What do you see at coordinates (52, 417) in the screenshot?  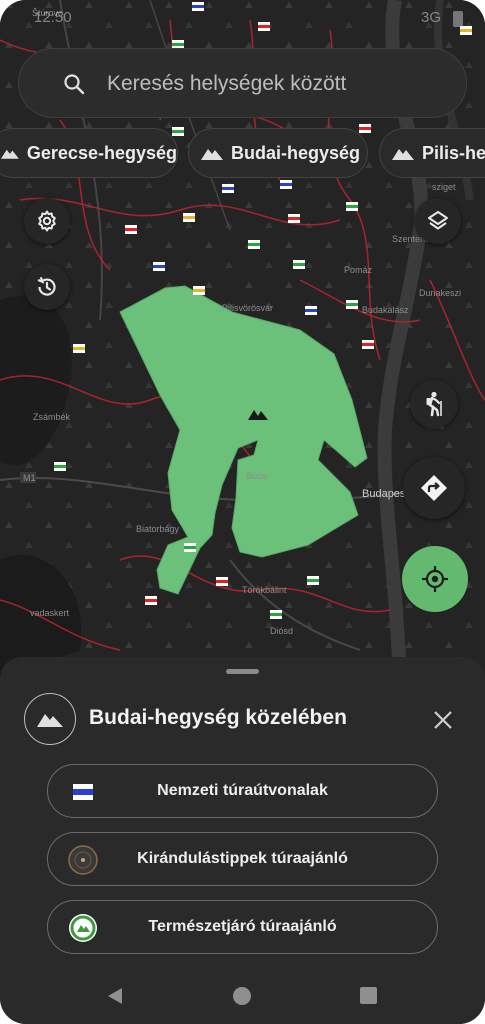 I see `map-label-zsambek: Zsámbék` at bounding box center [52, 417].